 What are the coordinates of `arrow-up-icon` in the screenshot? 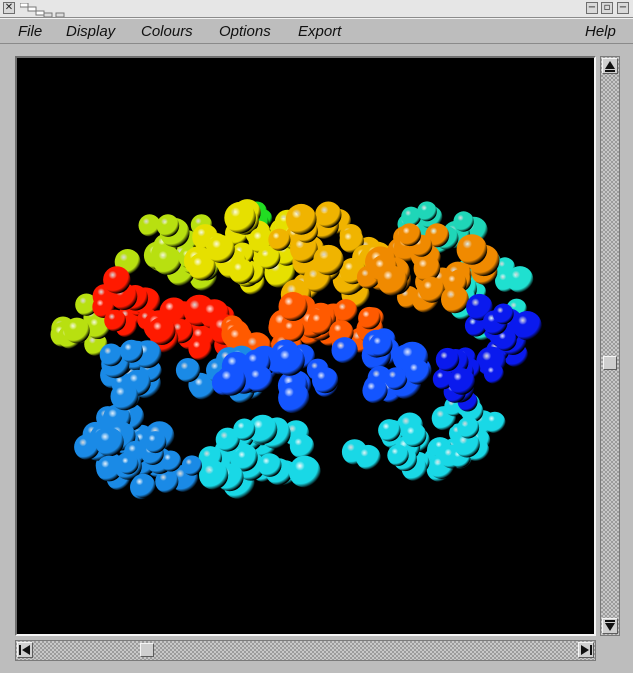 It's located at (610, 66).